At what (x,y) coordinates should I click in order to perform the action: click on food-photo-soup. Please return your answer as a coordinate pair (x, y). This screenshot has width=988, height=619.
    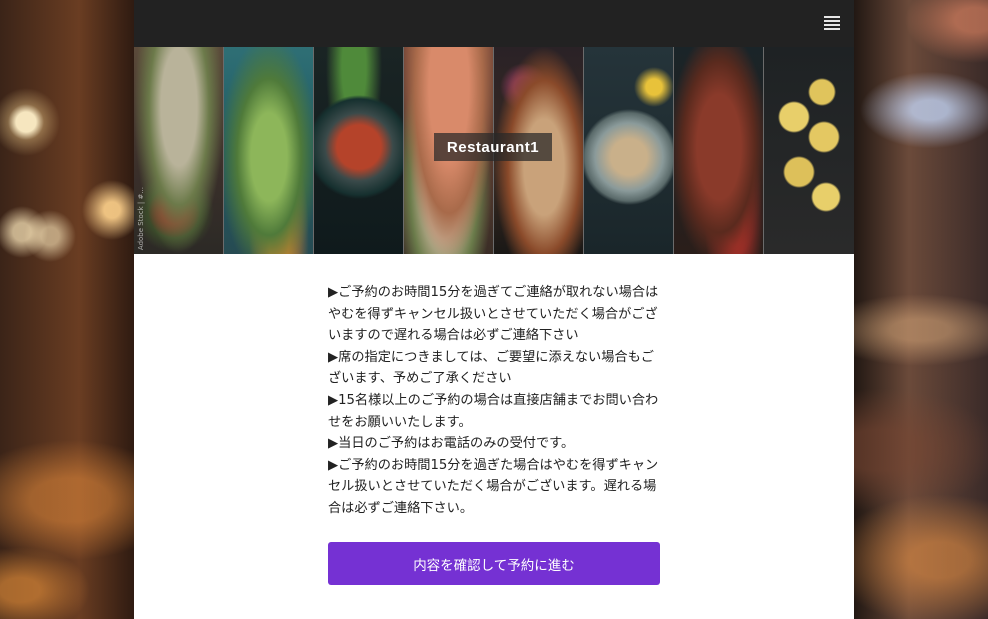
    Looking at the image, I should click on (359, 150).